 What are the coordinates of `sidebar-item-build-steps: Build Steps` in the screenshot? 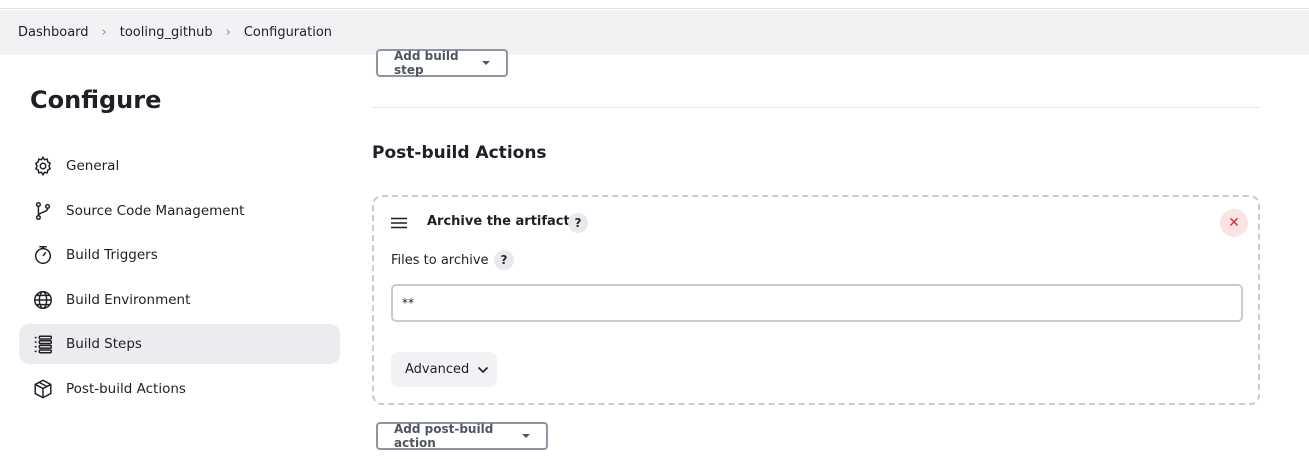 It's located at (179, 344).